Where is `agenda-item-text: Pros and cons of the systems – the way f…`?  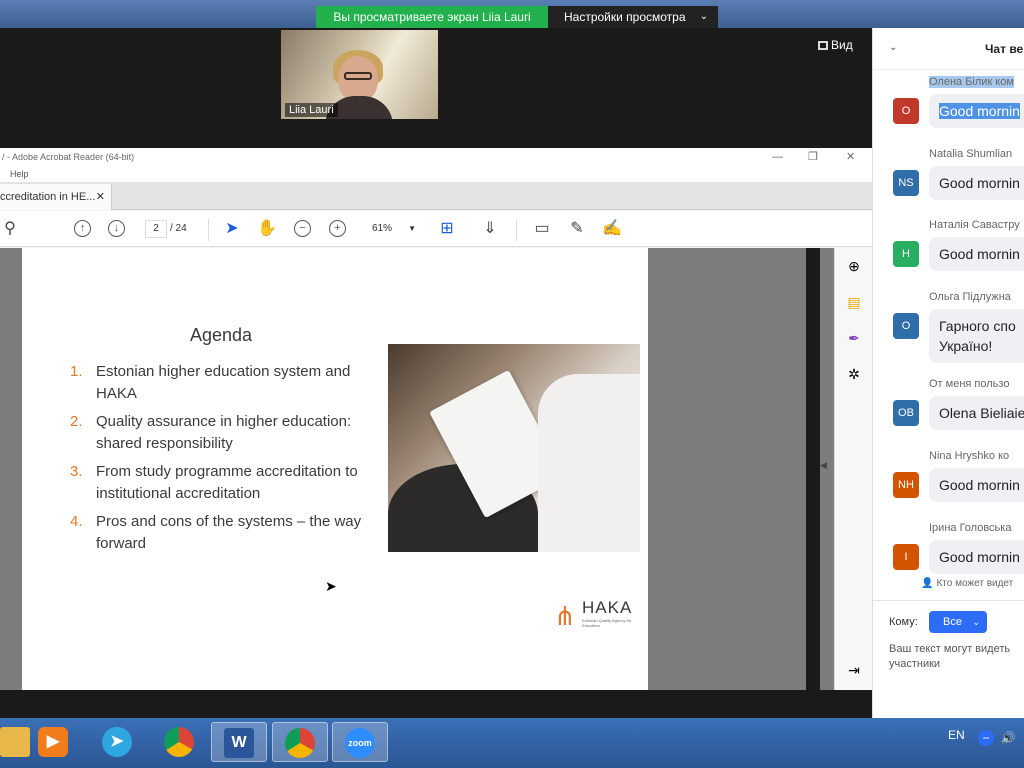
agenda-item-text: Pros and cons of the systems – the way f… is located at coordinates (229, 532).